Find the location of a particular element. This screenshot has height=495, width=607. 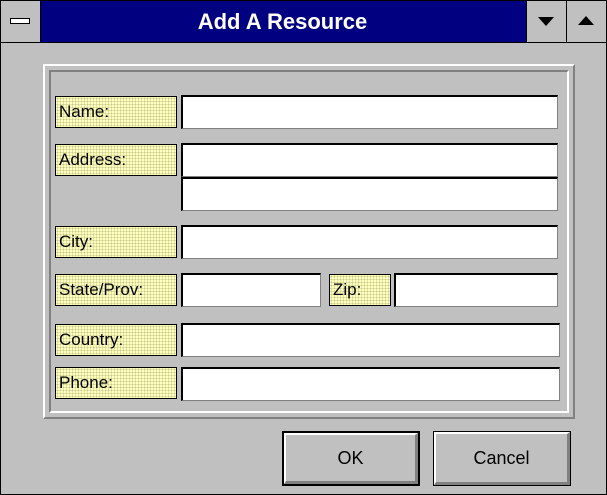

cancel-button-label: Cancel is located at coordinates (502, 458).